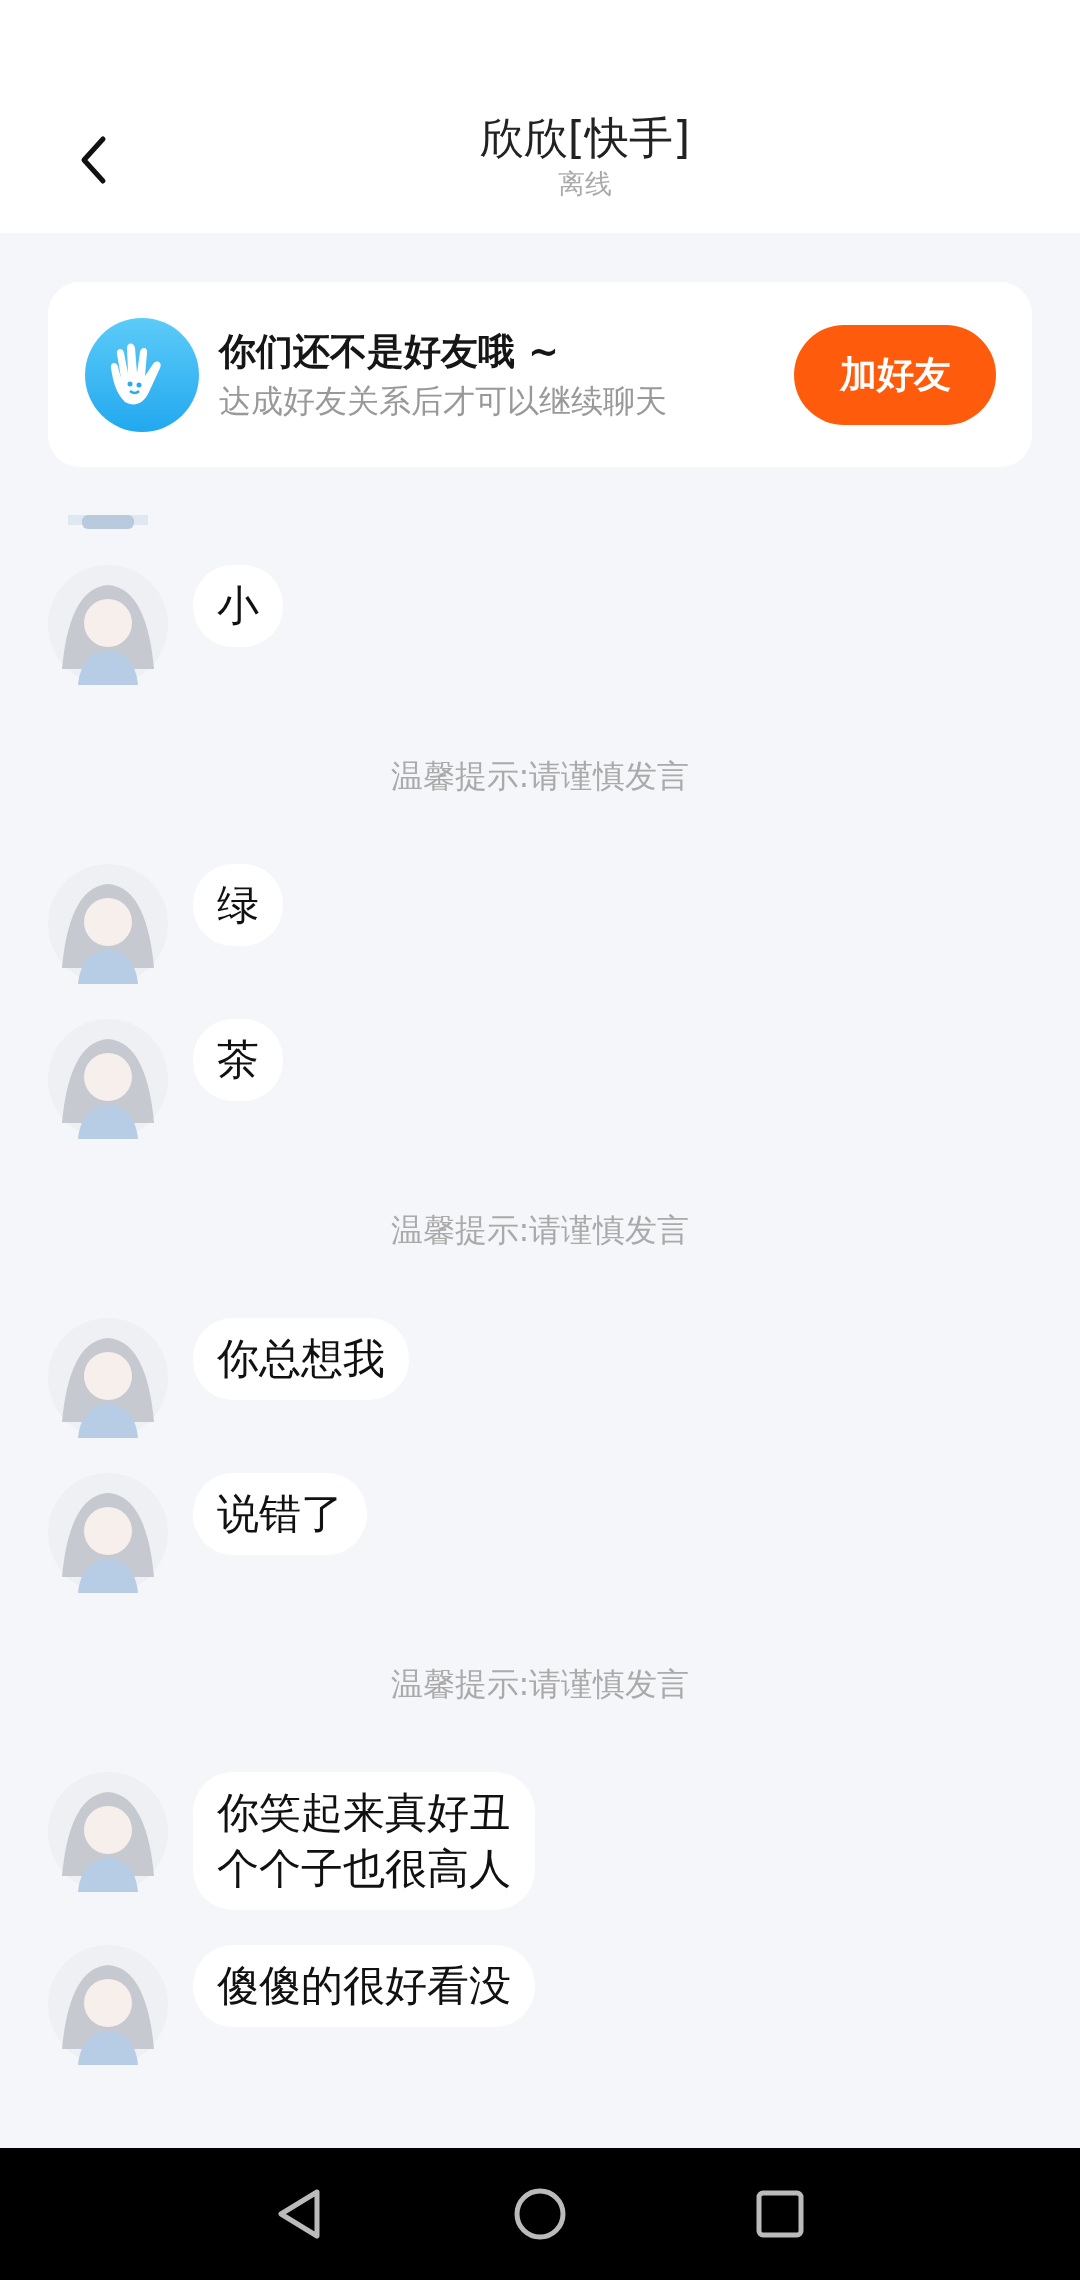  What do you see at coordinates (443, 401) in the screenshot?
I see `banner-subtitle: 达成好友关系后才可以继续聊天` at bounding box center [443, 401].